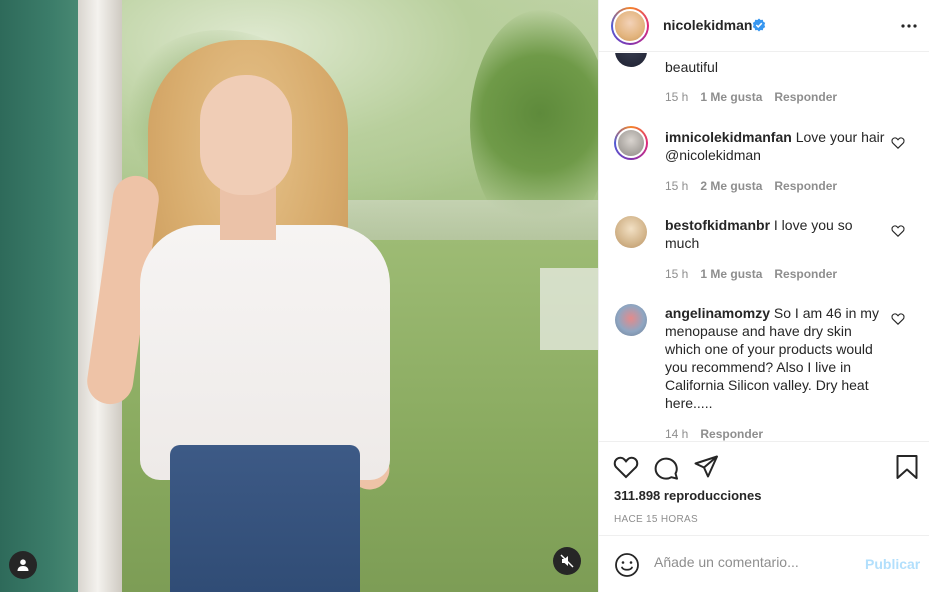  I want to click on add-comment-bar: Publicar, so click(764, 563).